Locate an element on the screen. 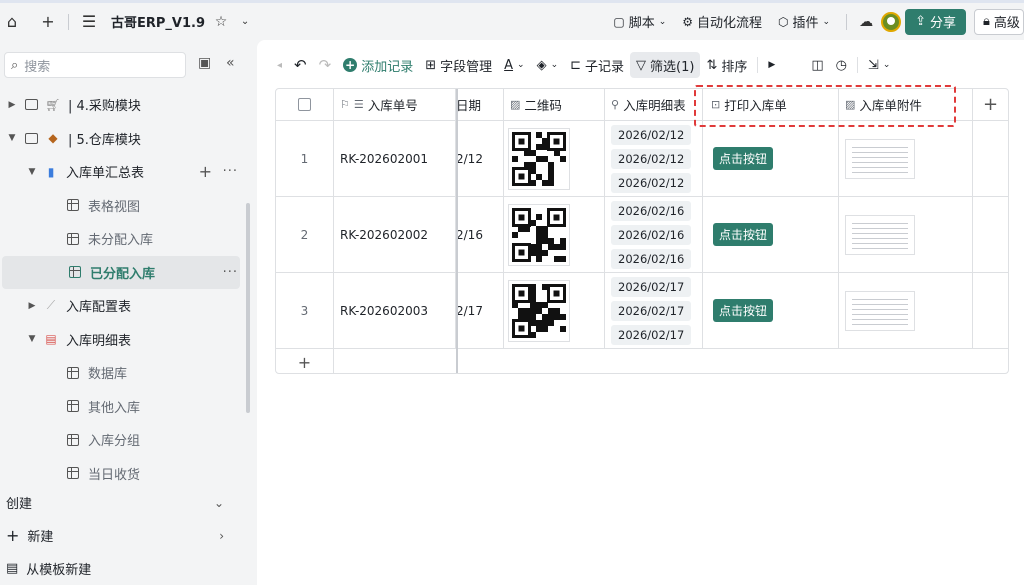 The height and width of the screenshot is (585, 1024). sidebar-scrollbar is located at coordinates (248, 308).